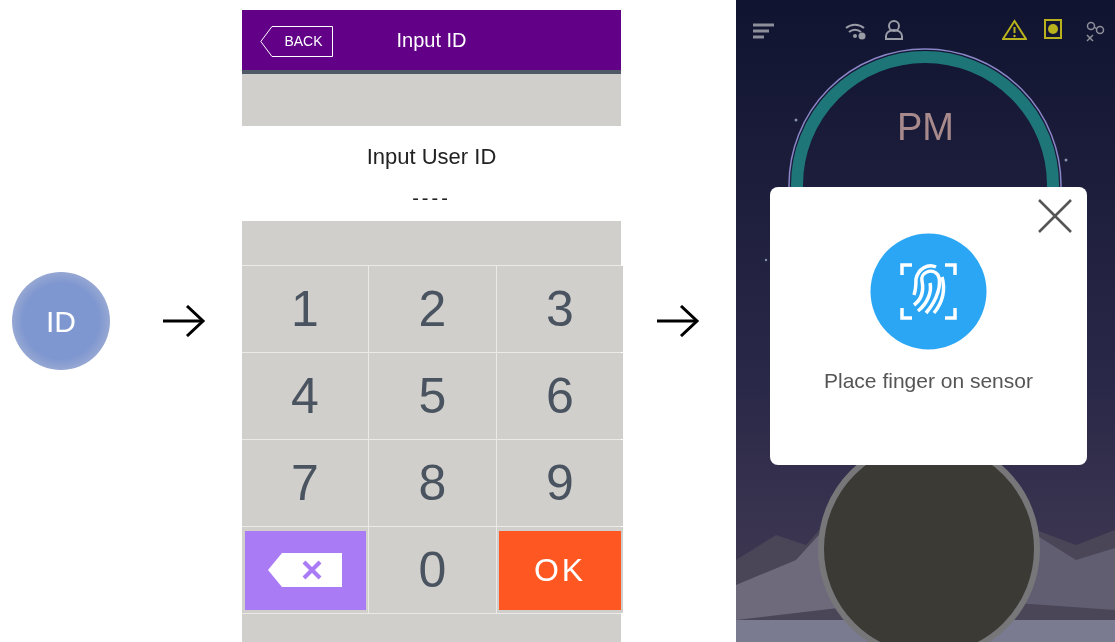  What do you see at coordinates (1095, 31) in the screenshot?
I see `network-icon` at bounding box center [1095, 31].